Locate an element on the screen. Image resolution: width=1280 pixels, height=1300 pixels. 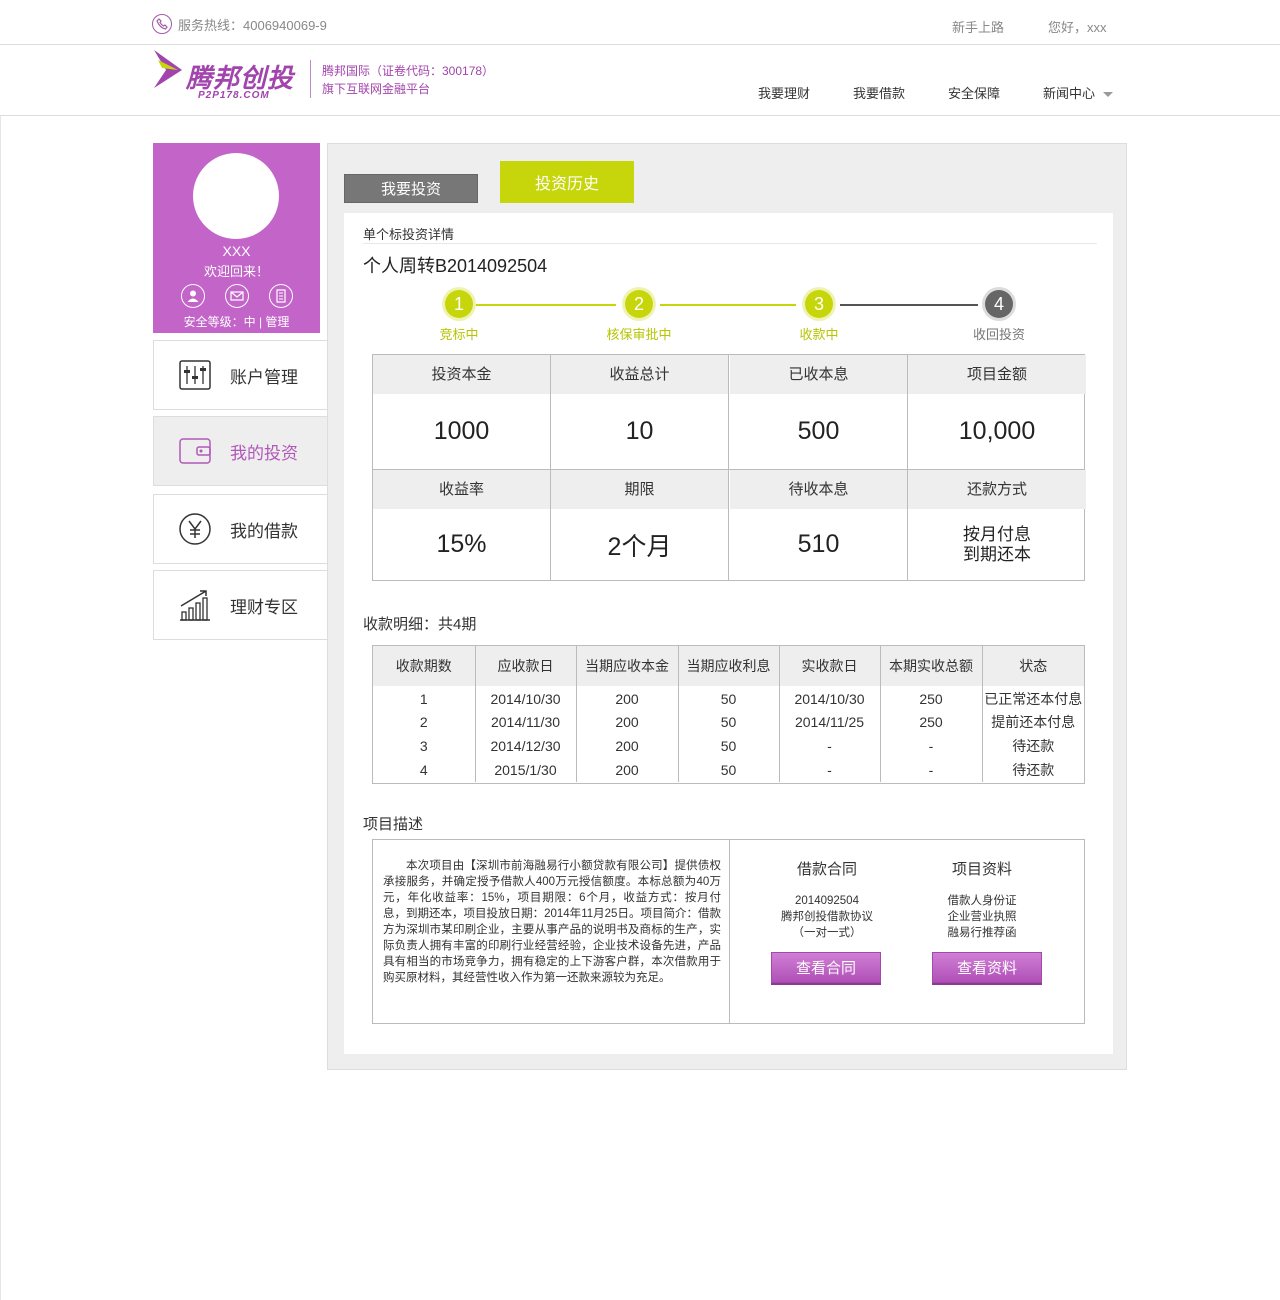
step-number: 4 is located at coordinates (999, 304).